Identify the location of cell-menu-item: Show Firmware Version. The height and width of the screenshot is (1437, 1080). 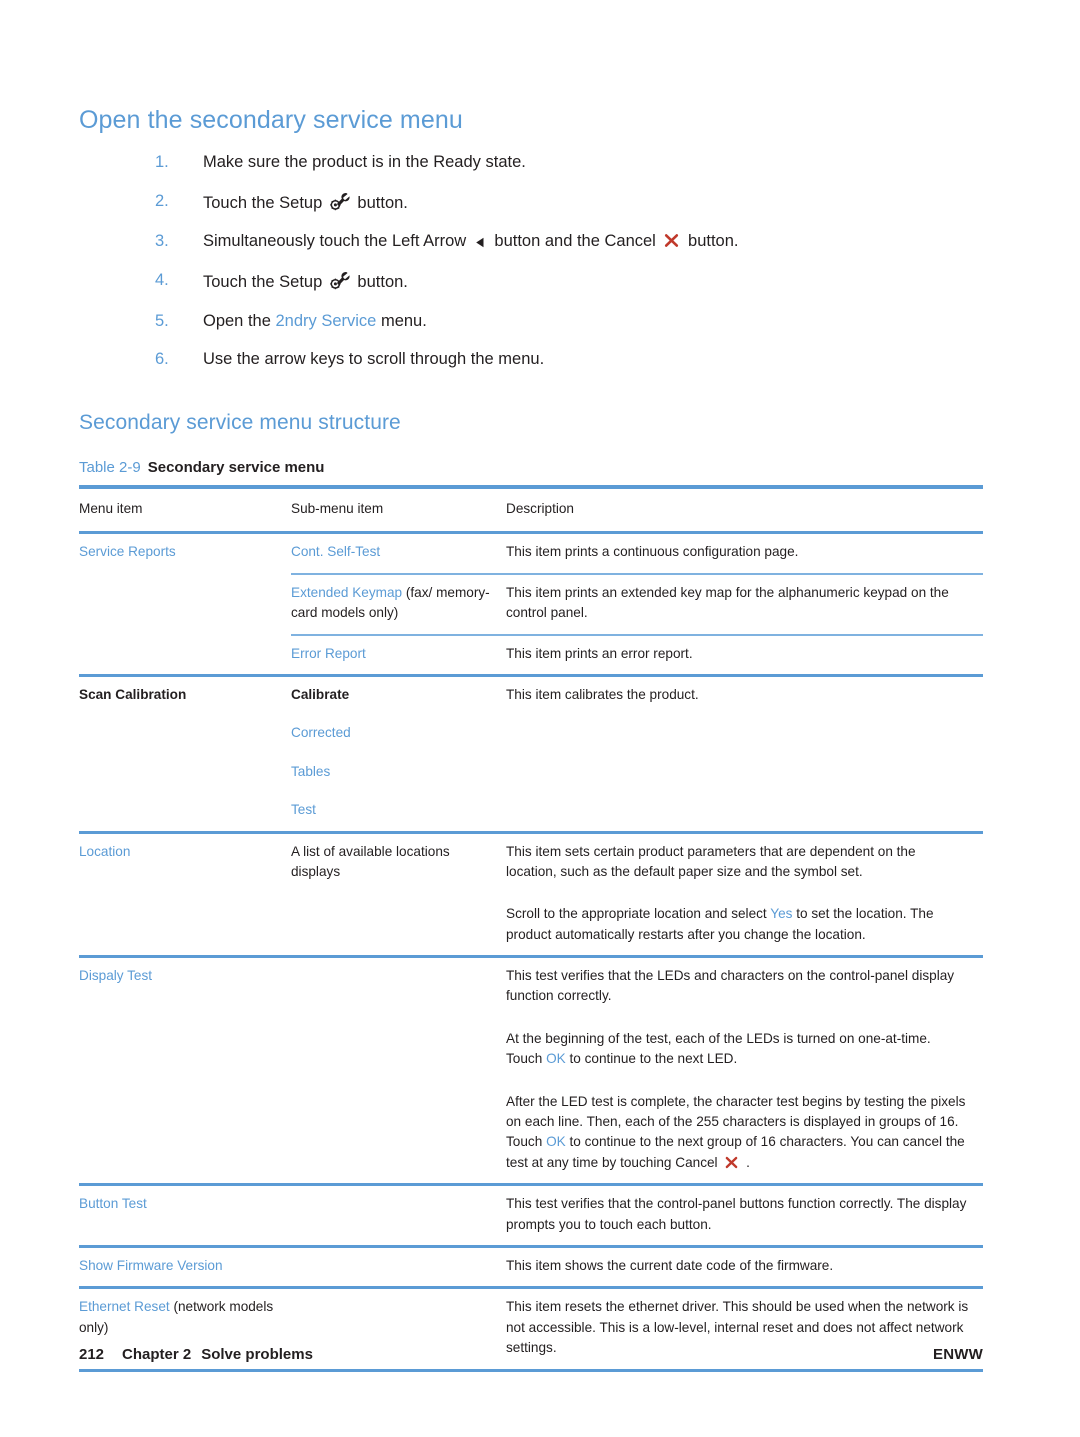
(185, 1266).